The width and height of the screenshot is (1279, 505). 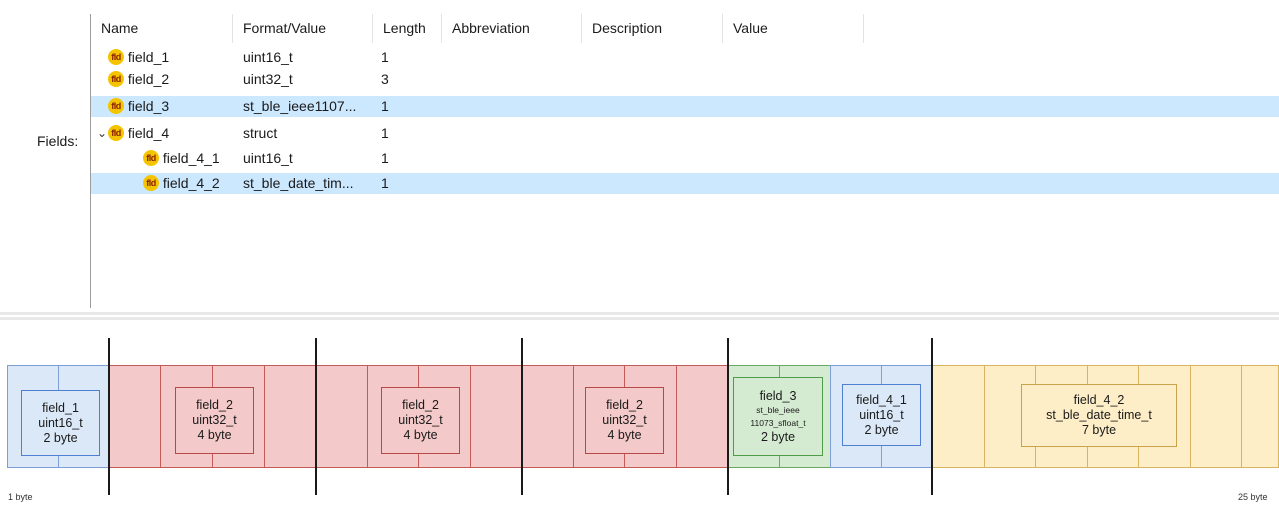 I want to click on block-field-1: field_1 uint16_t 2 byte, so click(x=60, y=423).